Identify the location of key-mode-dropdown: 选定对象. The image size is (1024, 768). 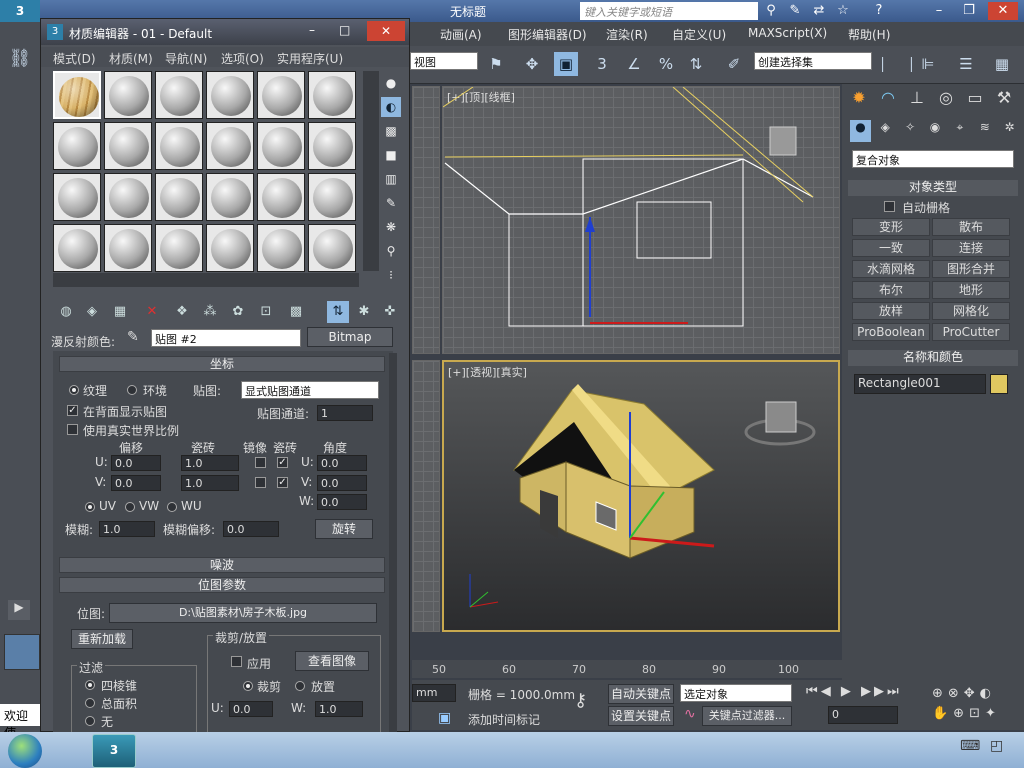
(736, 693).